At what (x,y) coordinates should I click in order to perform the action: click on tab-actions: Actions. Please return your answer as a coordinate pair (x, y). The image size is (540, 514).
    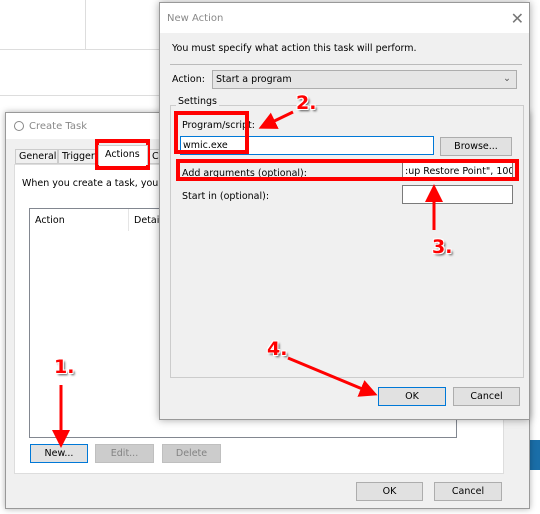
    Looking at the image, I should click on (123, 155).